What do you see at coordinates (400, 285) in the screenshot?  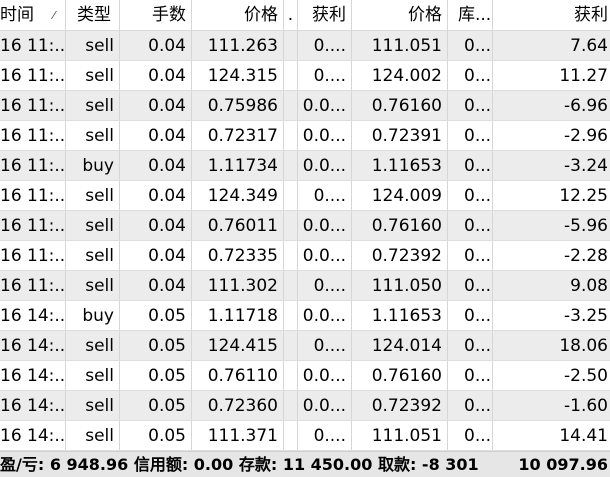 I see `cell-current-price: 111.050` at bounding box center [400, 285].